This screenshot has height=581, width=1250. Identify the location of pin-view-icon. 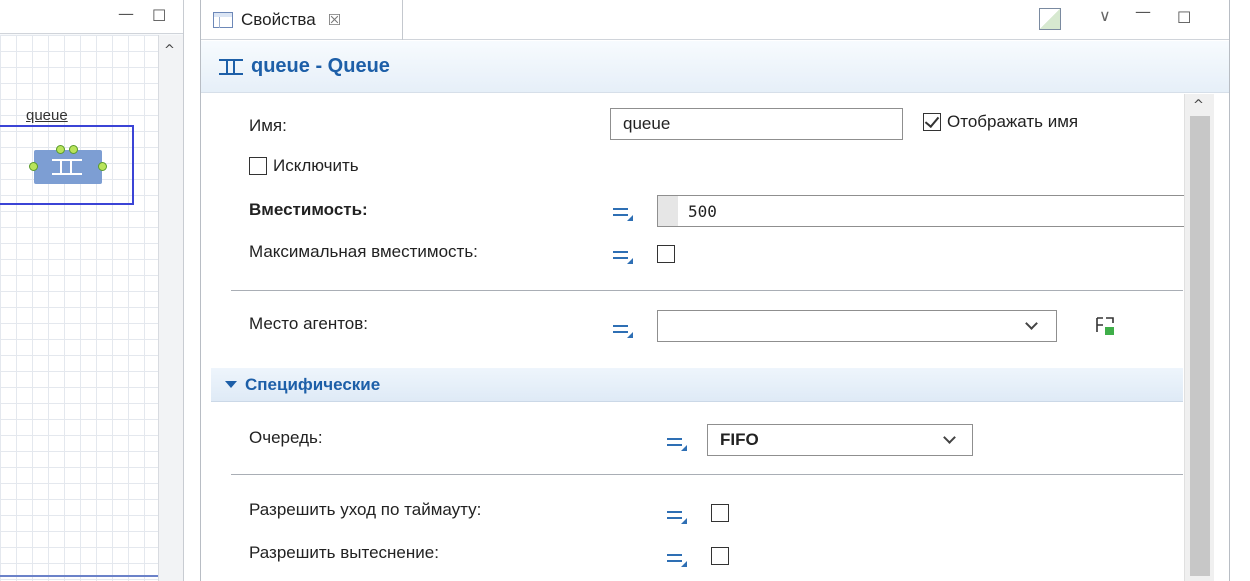
(1050, 19).